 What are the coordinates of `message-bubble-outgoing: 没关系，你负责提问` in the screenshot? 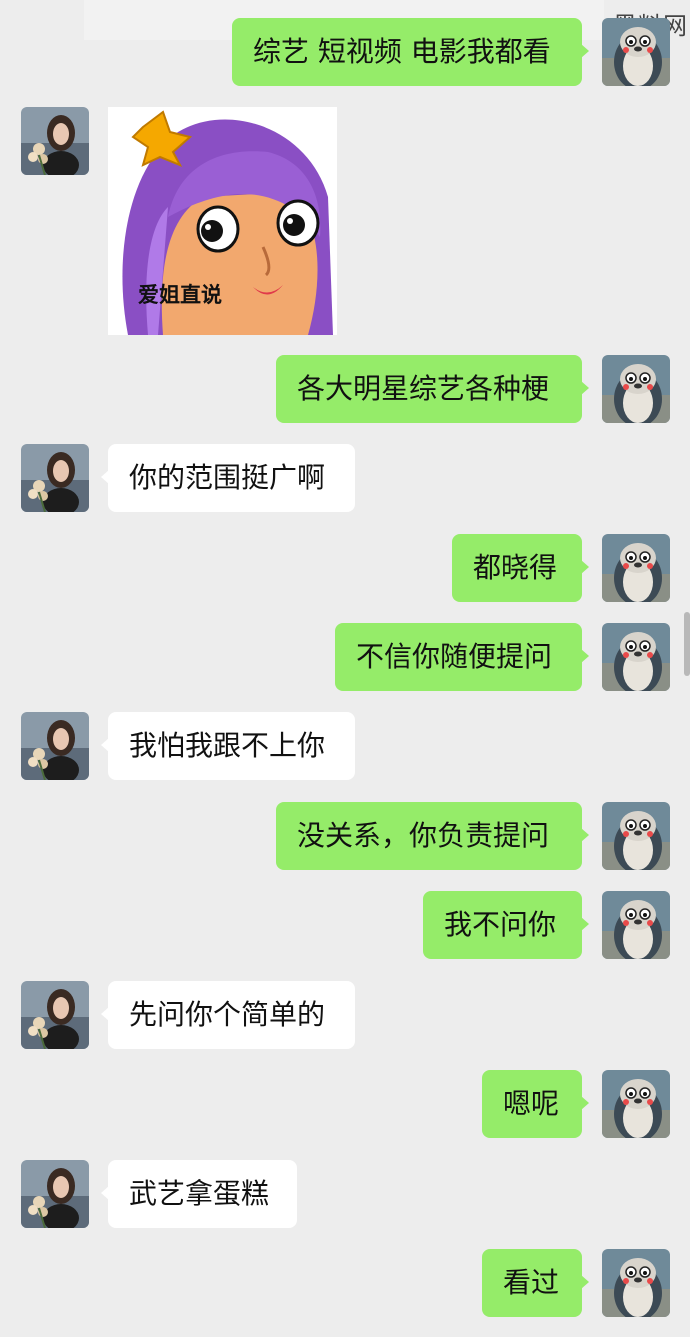 It's located at (432, 836).